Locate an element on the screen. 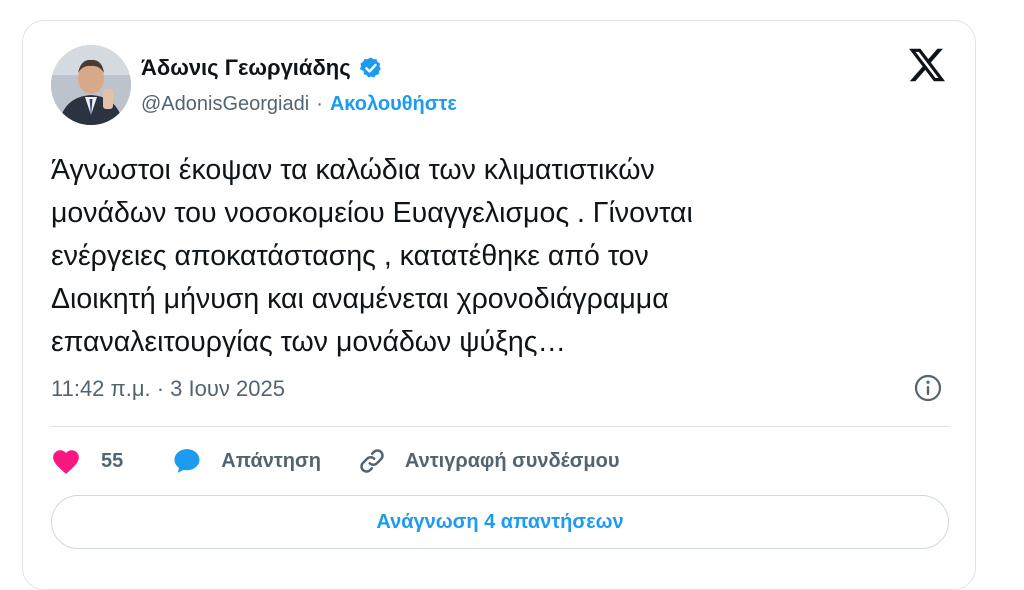 The height and width of the screenshot is (590, 1024). like-count: 55 is located at coordinates (112, 460).